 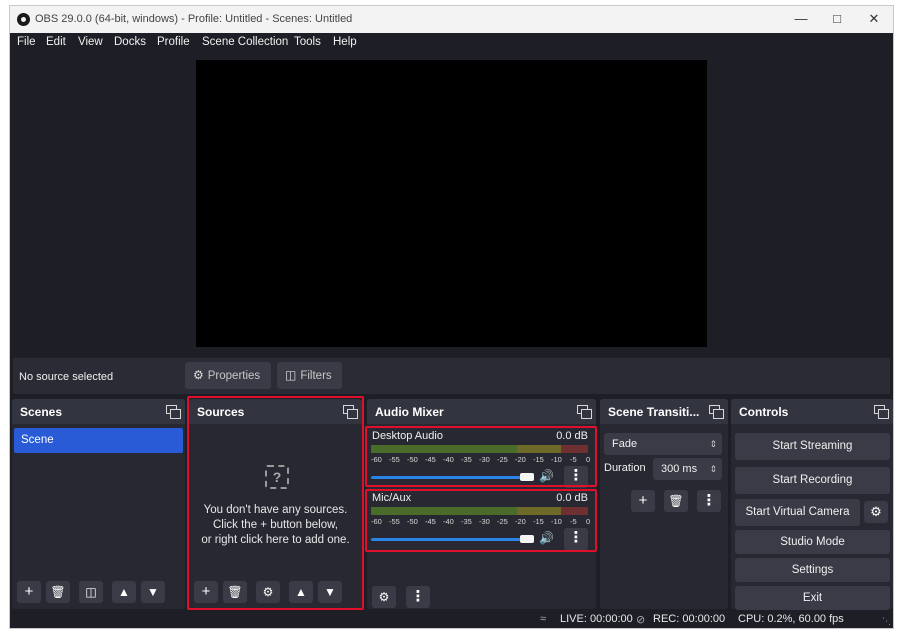 I want to click on move-scene-down-button: ▼, so click(x=153, y=592).